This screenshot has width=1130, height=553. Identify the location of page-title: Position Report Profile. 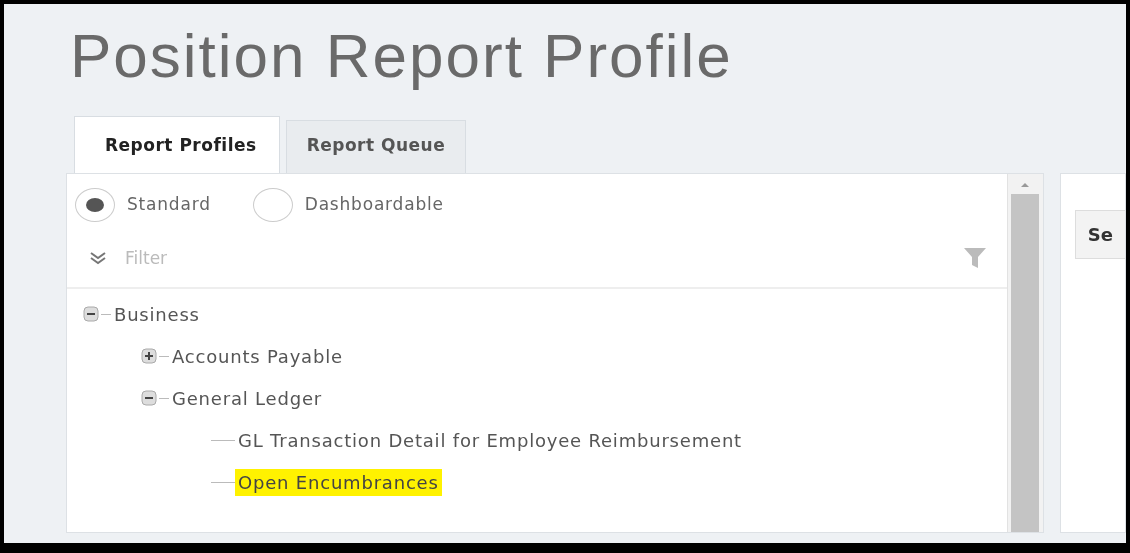
(402, 56).